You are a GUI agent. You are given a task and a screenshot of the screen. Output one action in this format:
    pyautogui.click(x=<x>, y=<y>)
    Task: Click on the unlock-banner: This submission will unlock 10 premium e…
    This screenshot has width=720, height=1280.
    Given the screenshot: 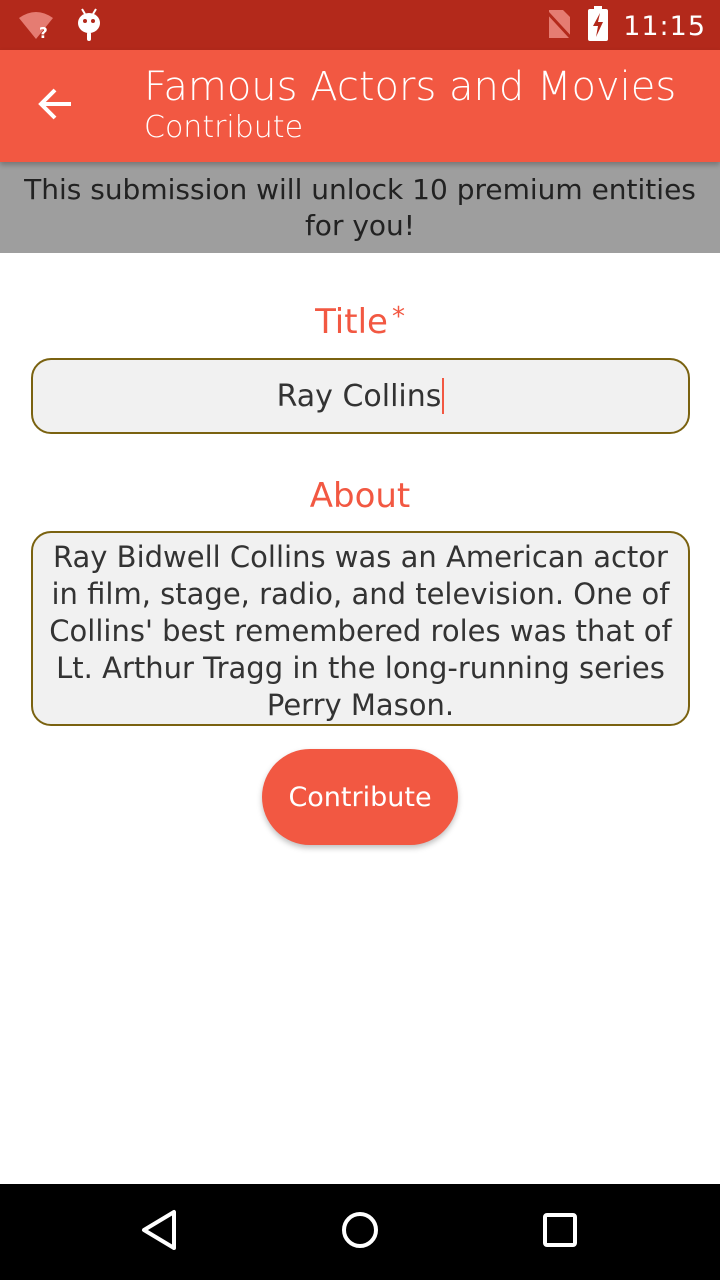 What is the action you would take?
    pyautogui.click(x=360, y=207)
    